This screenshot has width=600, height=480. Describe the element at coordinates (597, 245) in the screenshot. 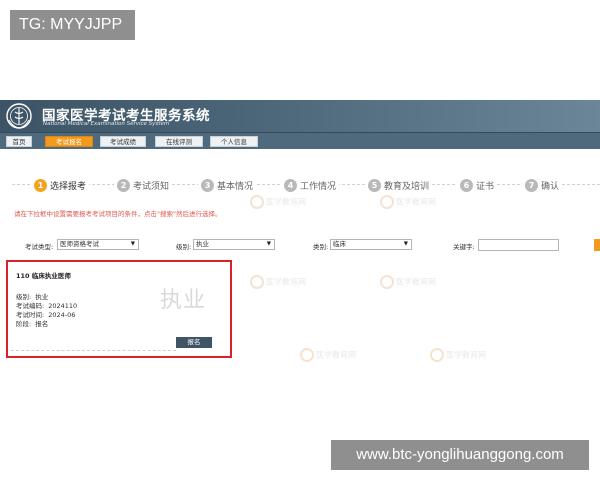

I see `search-button` at that location.